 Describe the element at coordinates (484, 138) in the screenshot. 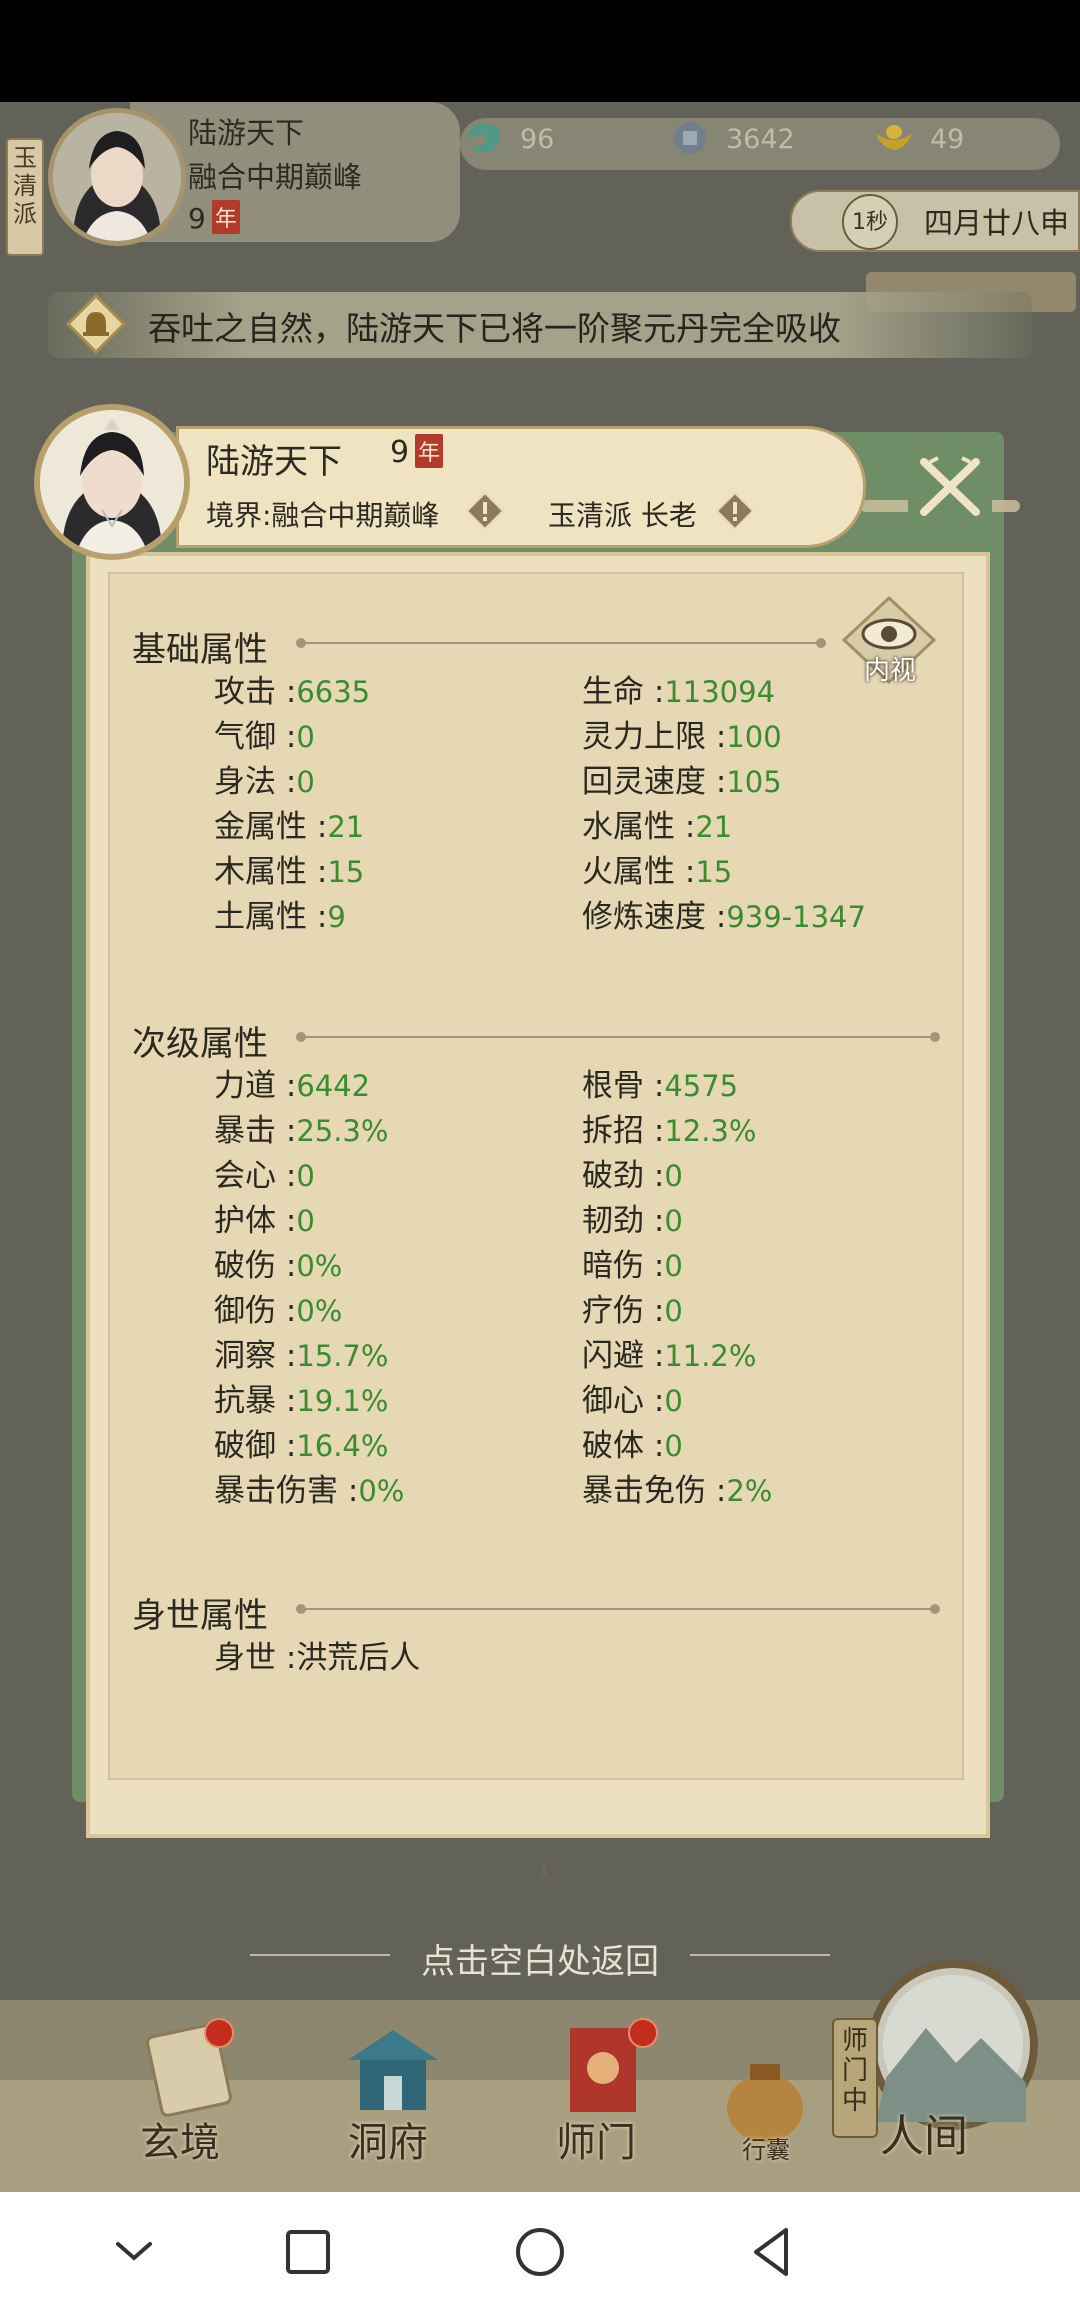

I see `spirit-stone-icon` at that location.